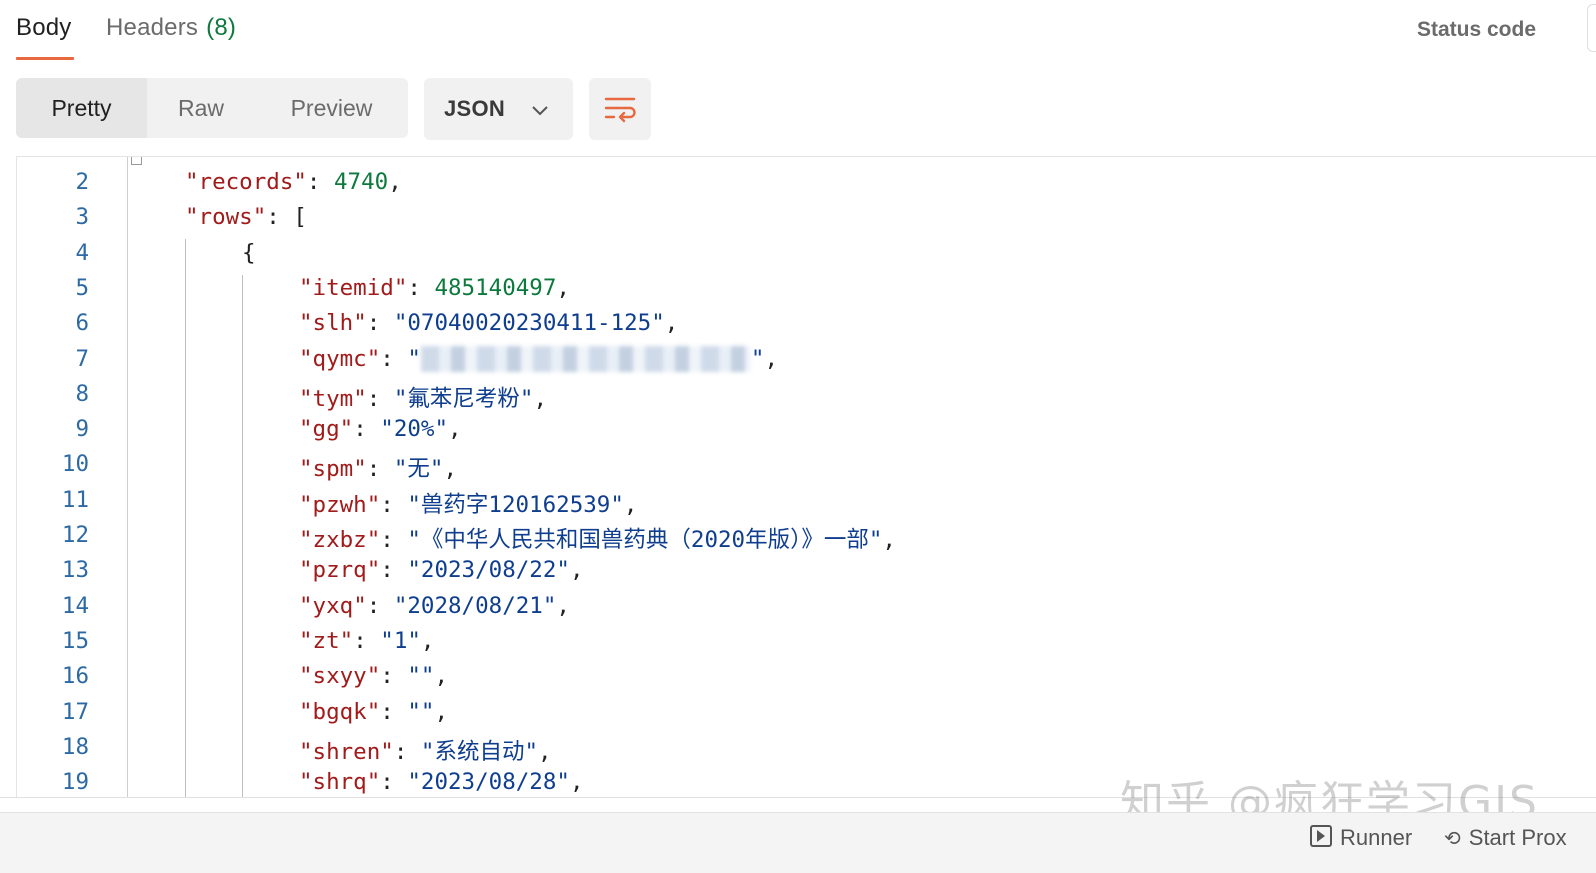  I want to click on json-punctuation: {, so click(249, 252).